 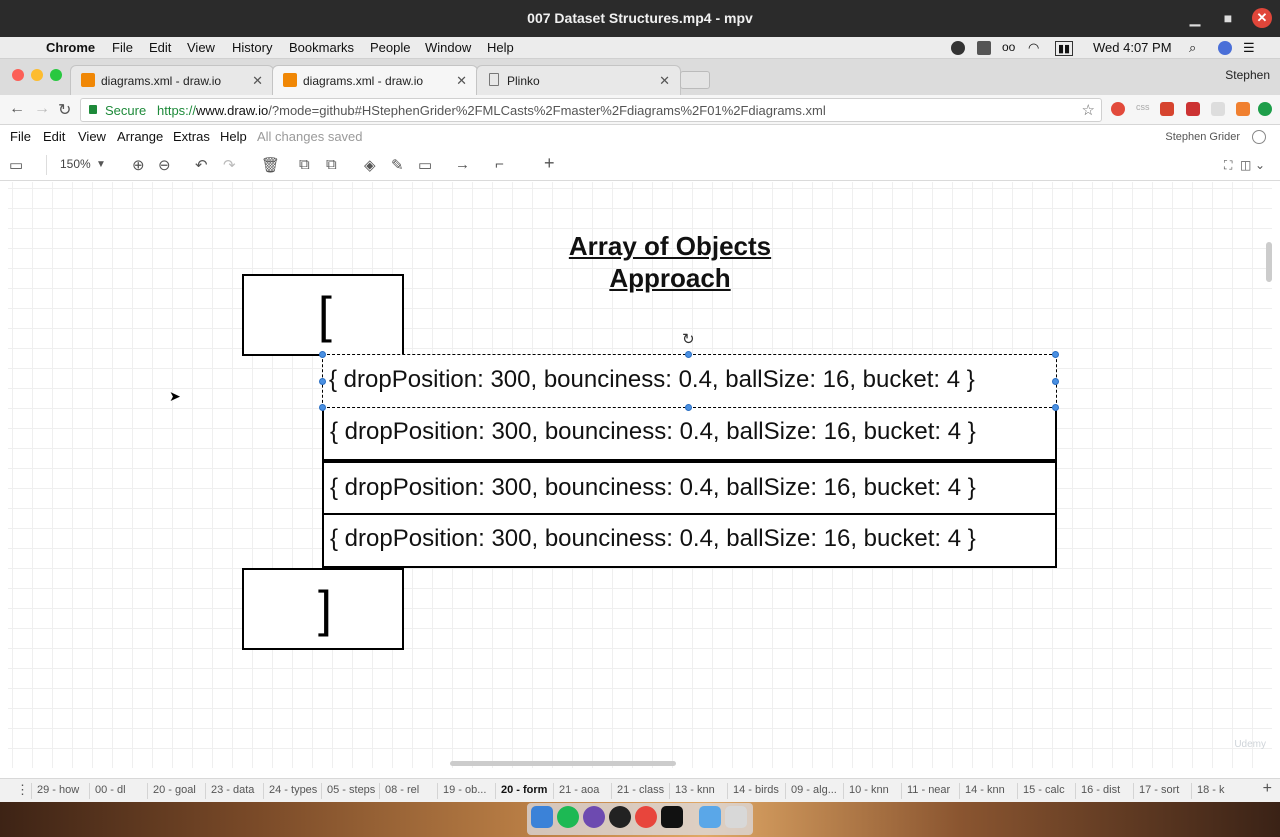 What do you see at coordinates (1100, 790) in the screenshot?
I see `page-tab: 16 - dist` at bounding box center [1100, 790].